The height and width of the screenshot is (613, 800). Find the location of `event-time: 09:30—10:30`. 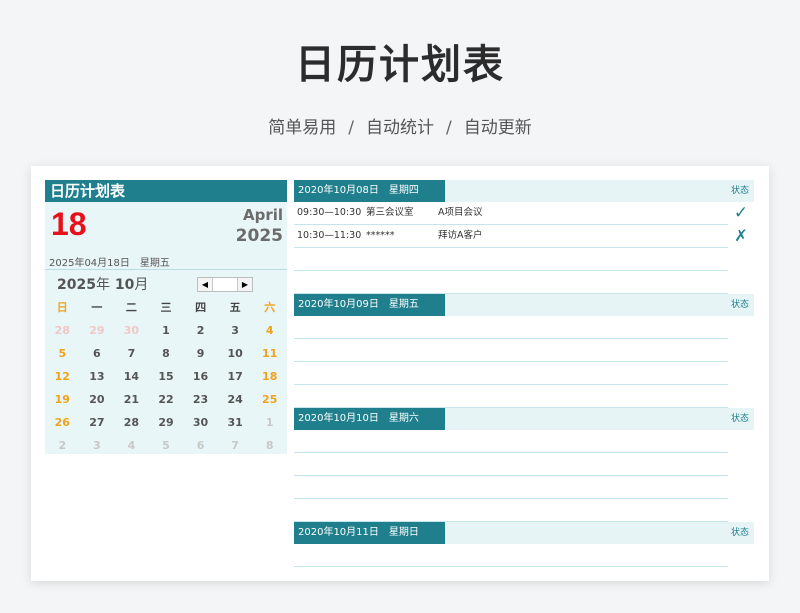

event-time: 09:30—10:30 is located at coordinates (329, 212).